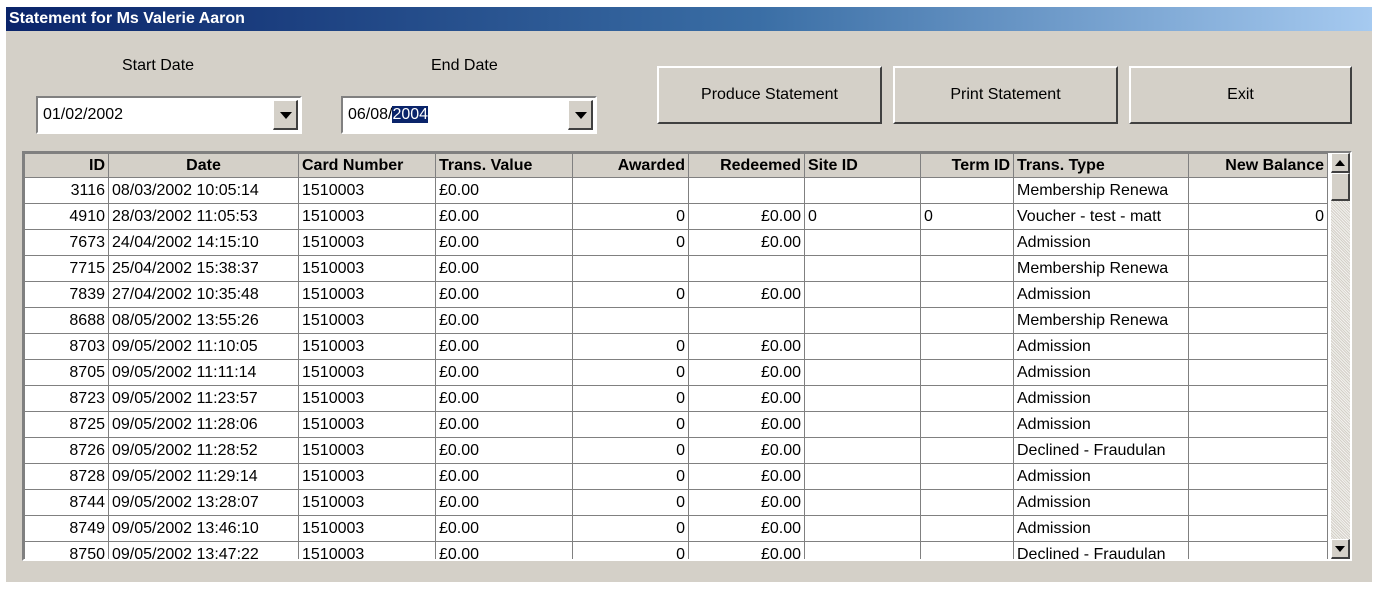  Describe the element at coordinates (967, 165) in the screenshot. I see `header-term-id: Term ID` at that location.